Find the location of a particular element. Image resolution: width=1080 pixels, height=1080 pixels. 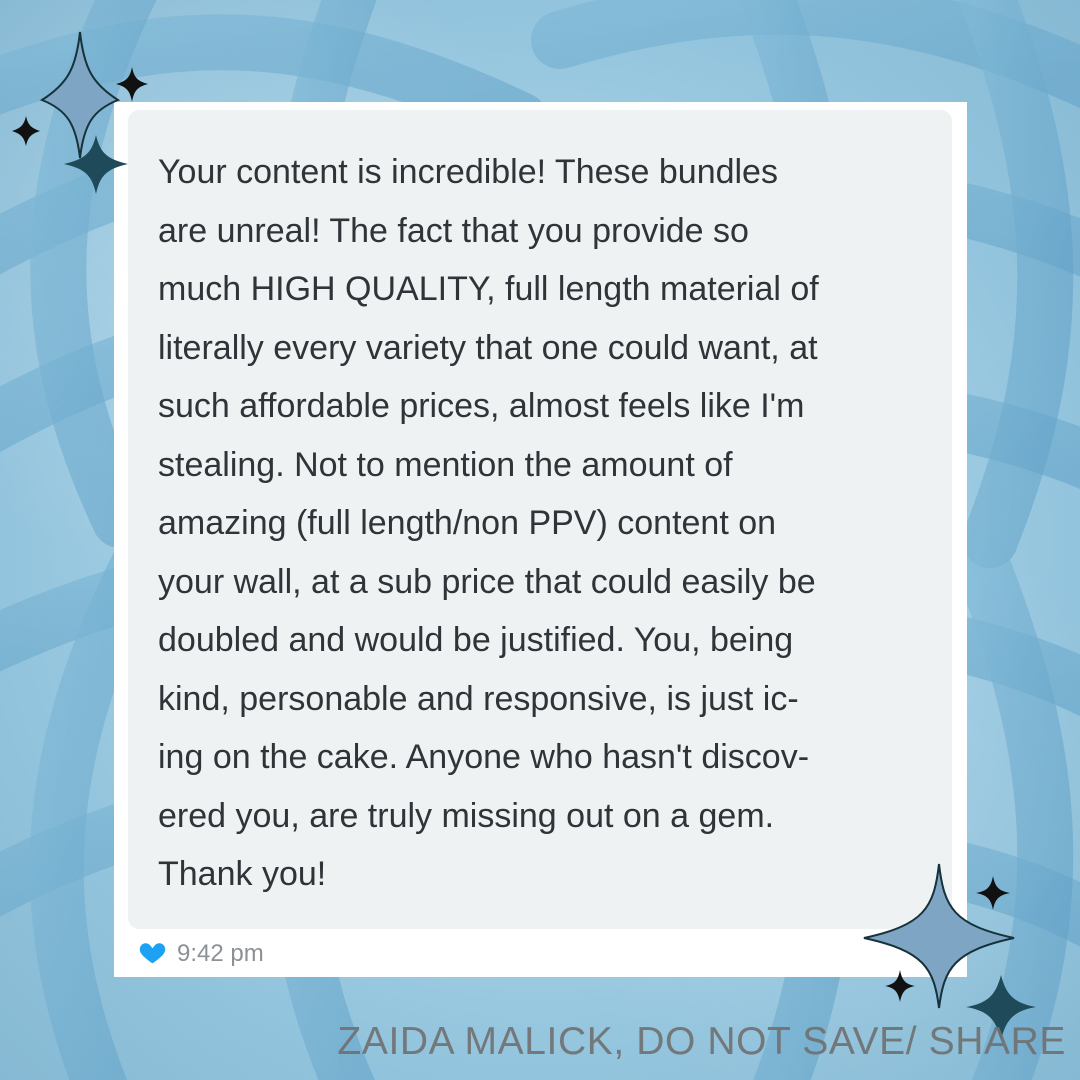

message-meta: 9:42 pm is located at coordinates (201, 952).